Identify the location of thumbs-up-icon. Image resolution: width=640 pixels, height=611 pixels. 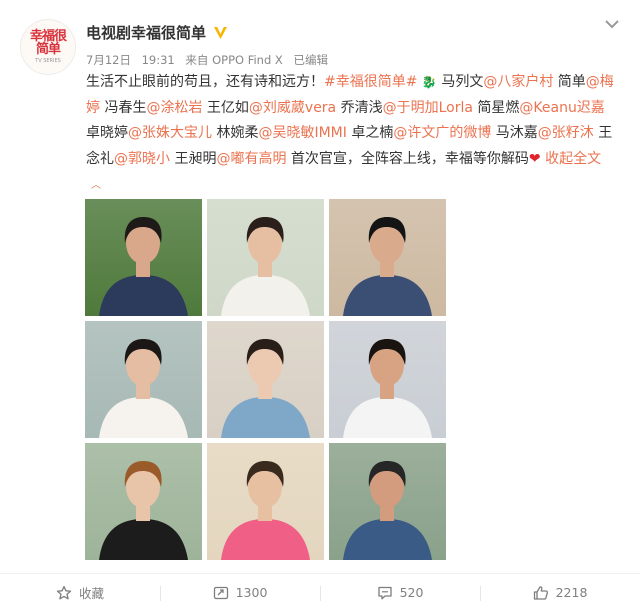
(540, 592).